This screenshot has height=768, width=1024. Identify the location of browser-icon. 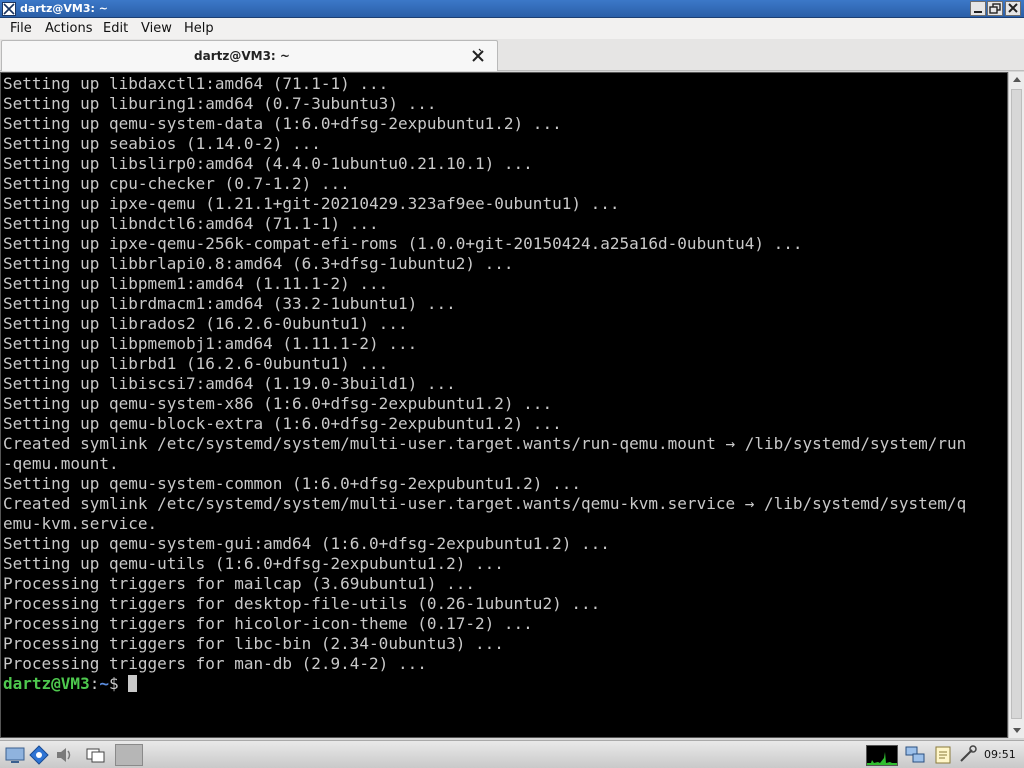
(39, 755).